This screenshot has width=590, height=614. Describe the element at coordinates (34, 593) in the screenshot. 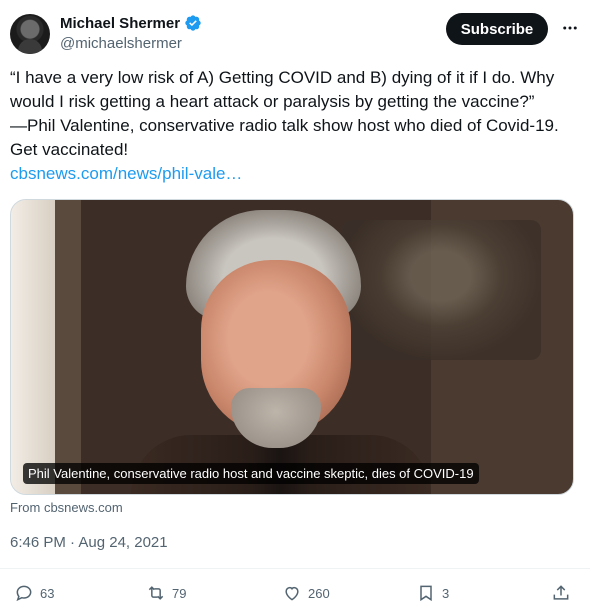

I see `reply-button: 63` at that location.